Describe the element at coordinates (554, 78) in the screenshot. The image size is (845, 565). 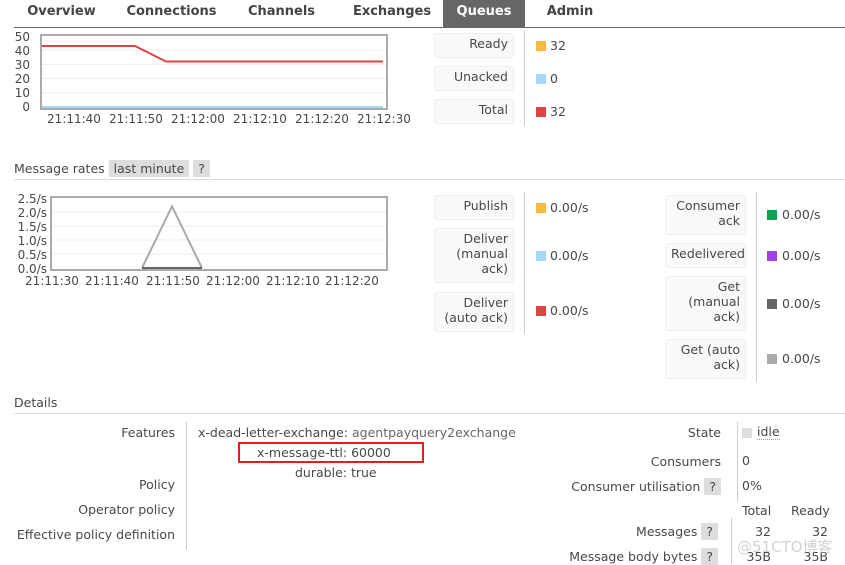
I see `unacked-count: 0` at that location.